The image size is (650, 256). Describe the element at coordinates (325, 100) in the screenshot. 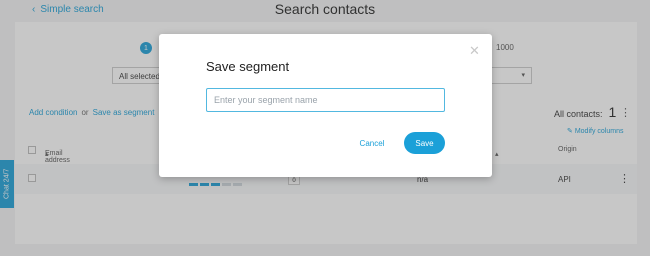

I see `segment-name-input` at that location.